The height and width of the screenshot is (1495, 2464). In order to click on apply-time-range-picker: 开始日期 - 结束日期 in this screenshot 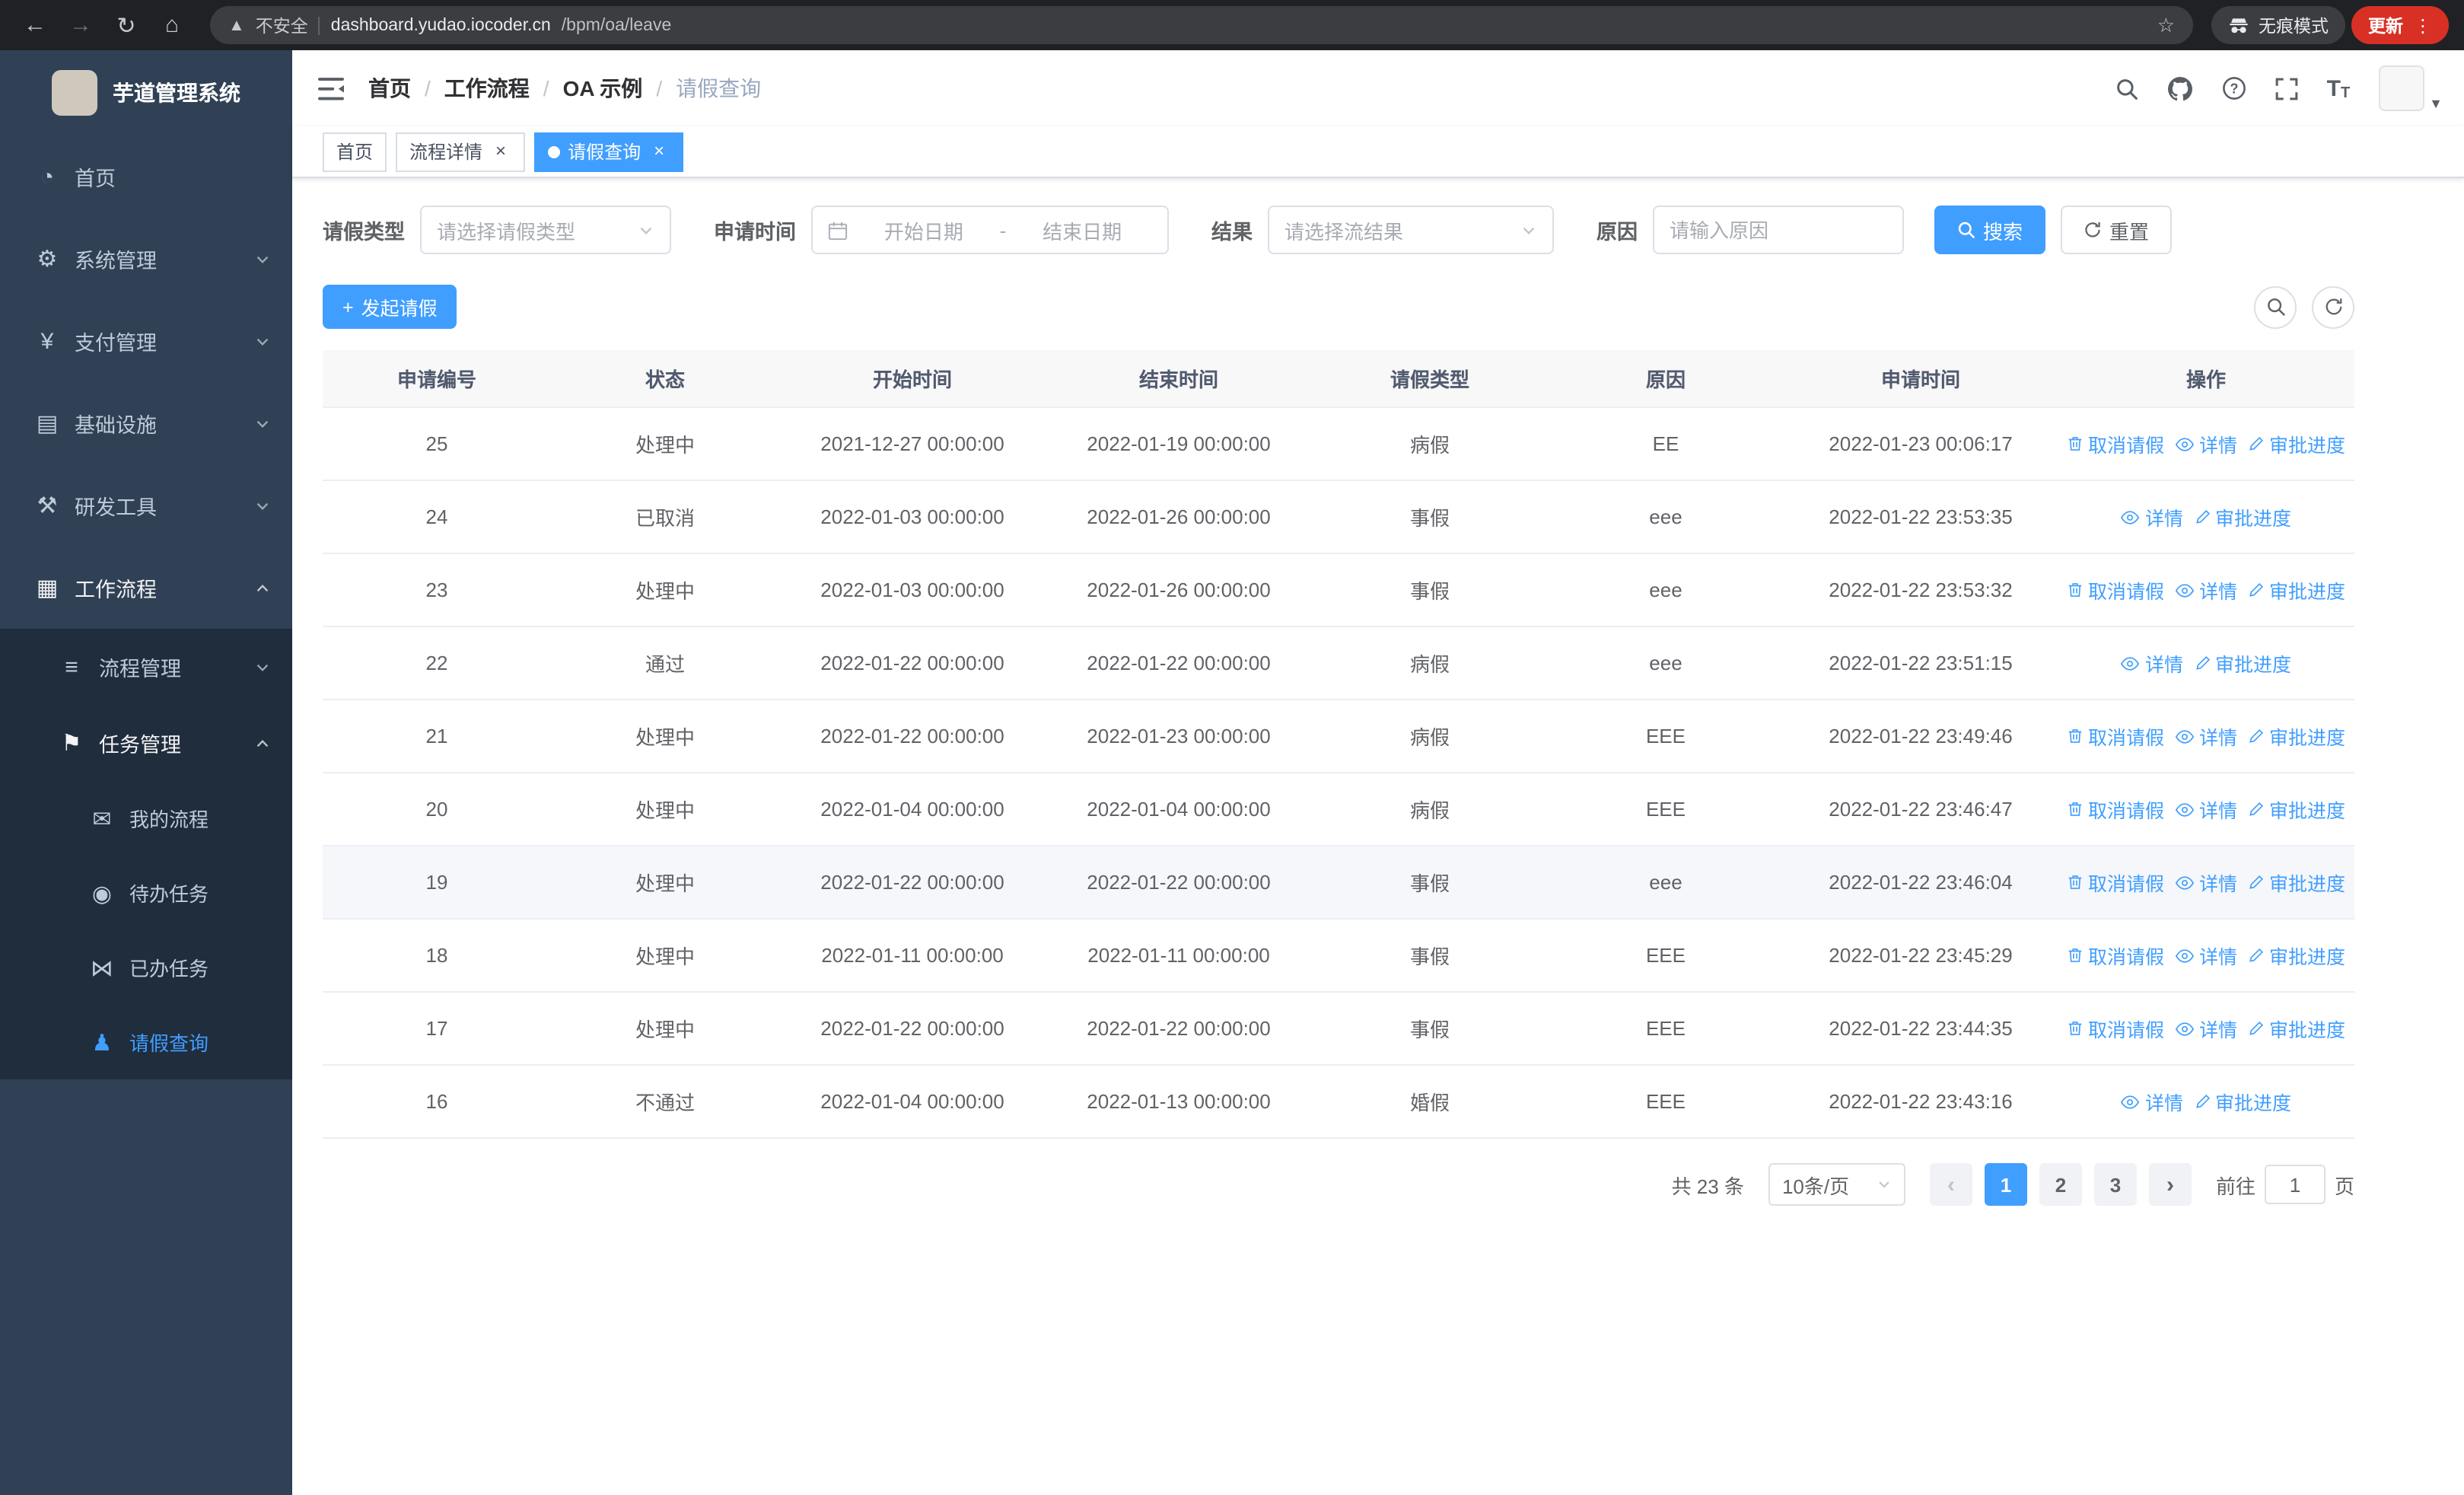, I will do `click(990, 230)`.